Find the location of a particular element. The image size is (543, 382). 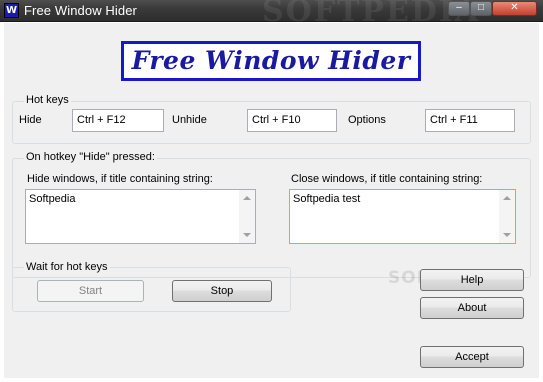

close-windows-textarea: Softpedia test is located at coordinates (402, 216).